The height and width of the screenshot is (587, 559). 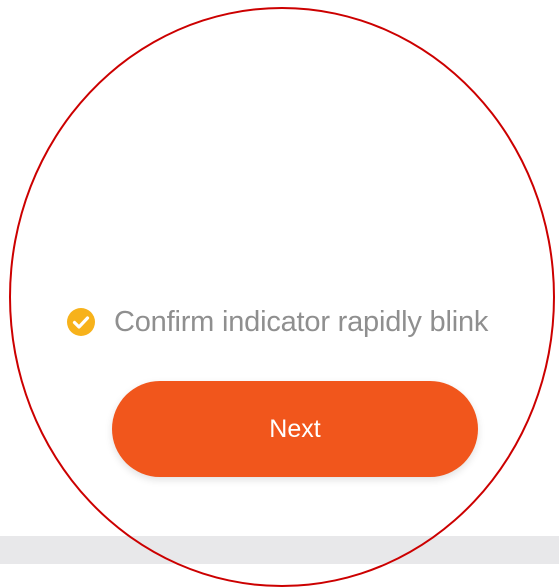 I want to click on confirm-indicator-label: Confirm indicator rapidly blink, so click(x=301, y=321).